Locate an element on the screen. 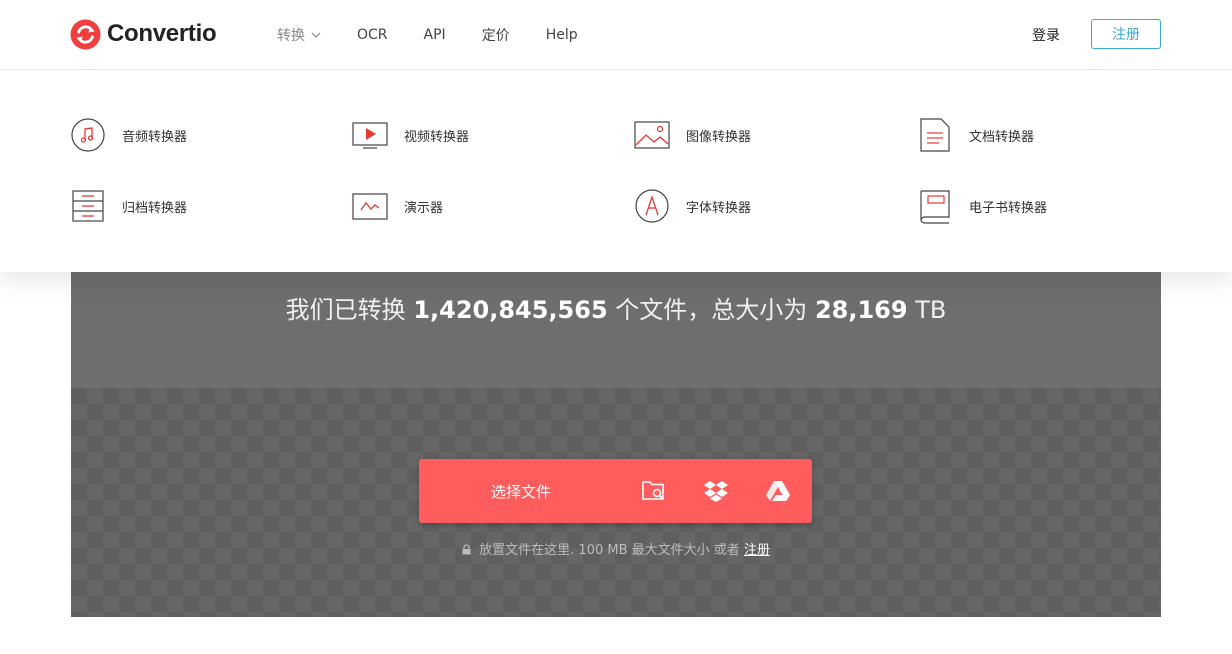 Image resolution: width=1232 pixels, height=654 pixels. menu-label: 文档转换器 is located at coordinates (1002, 137).